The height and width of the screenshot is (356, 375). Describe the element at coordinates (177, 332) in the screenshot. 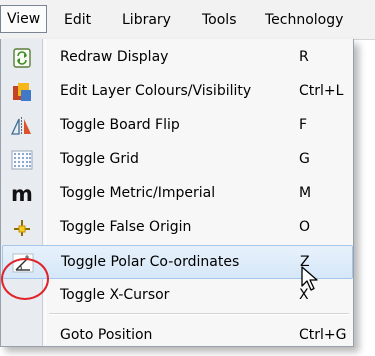

I see `menu-item-goto-position: Goto Position Ctrl+G` at that location.